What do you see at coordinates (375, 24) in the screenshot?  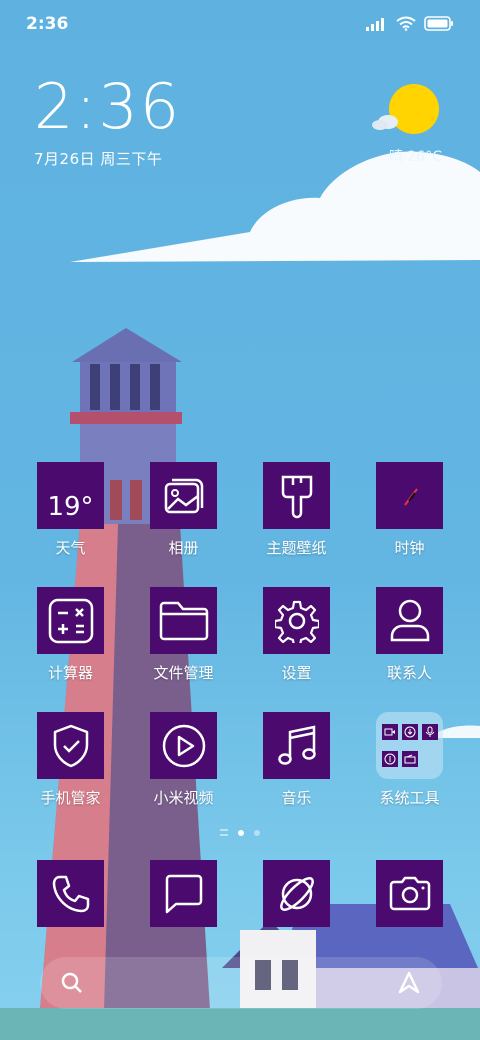 I see `signal-icon` at bounding box center [375, 24].